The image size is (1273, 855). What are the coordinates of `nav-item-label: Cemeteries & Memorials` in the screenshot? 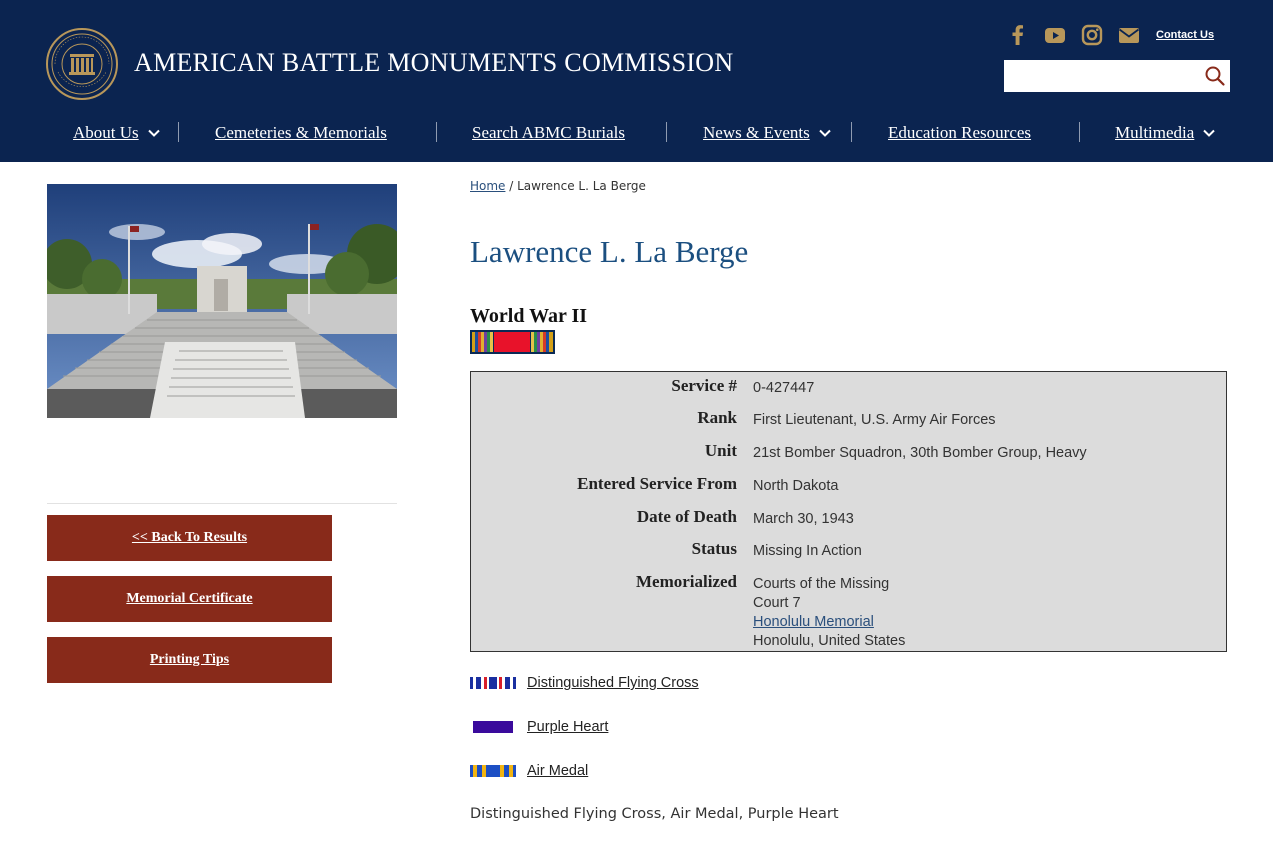 It's located at (301, 132).